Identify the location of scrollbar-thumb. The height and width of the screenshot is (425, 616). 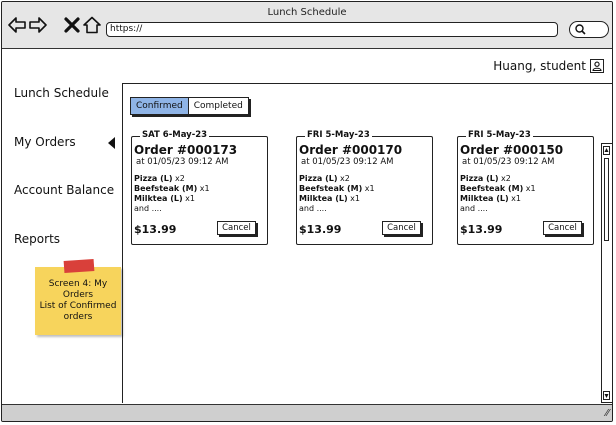
(606, 199).